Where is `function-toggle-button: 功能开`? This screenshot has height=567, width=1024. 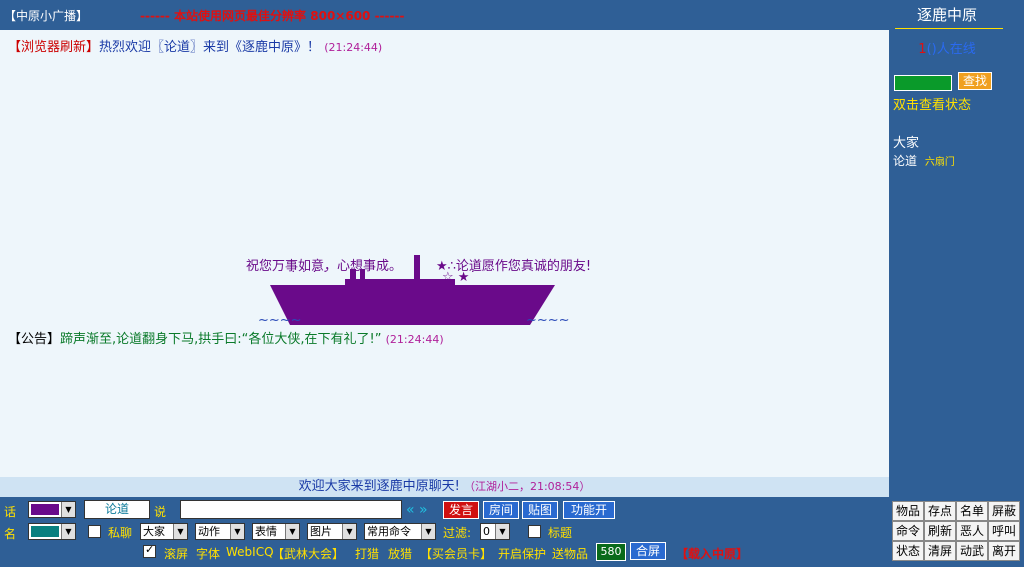 function-toggle-button: 功能开 is located at coordinates (589, 510).